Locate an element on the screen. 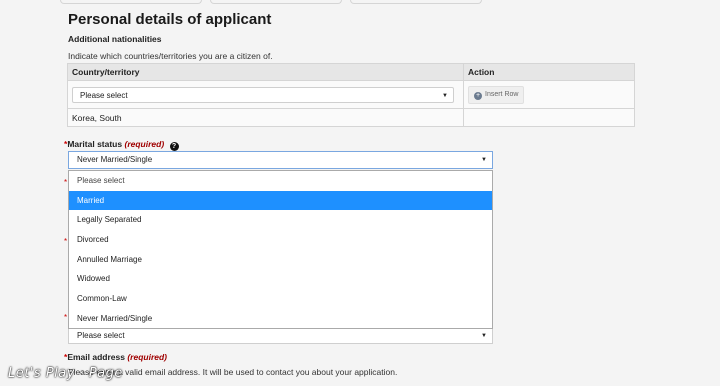 The height and width of the screenshot is (386, 720). column-header-country: Country/territory is located at coordinates (265, 72).